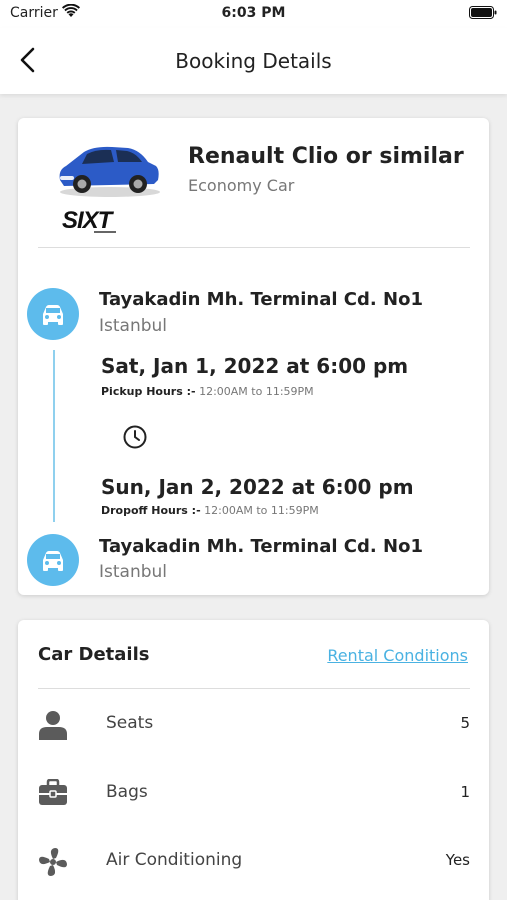 This screenshot has width=507, height=900. Describe the element at coordinates (457, 860) in the screenshot. I see `feature-value: Yes` at that location.